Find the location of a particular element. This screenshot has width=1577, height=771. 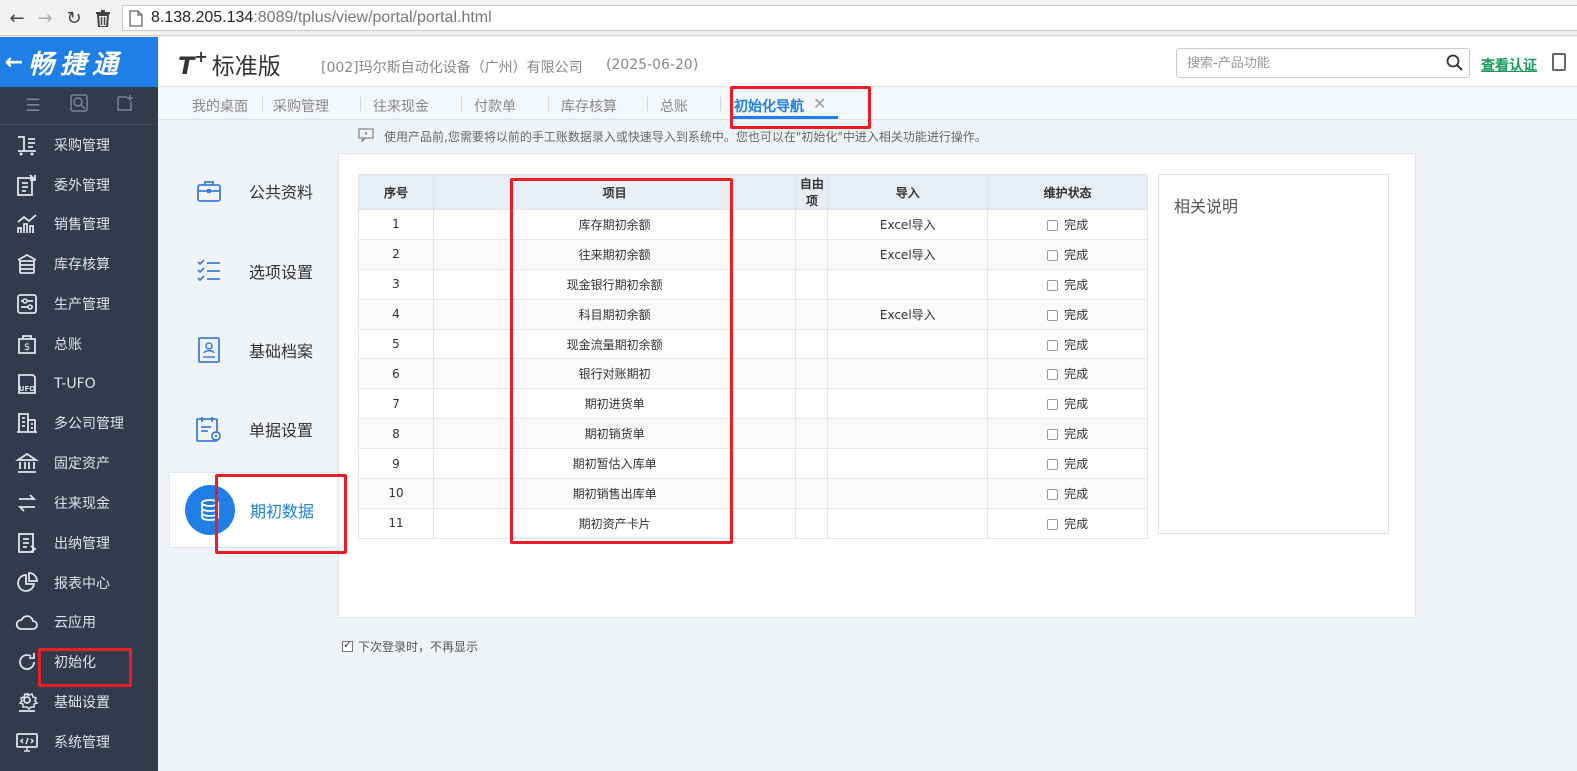

sidebar-item-inventory: 库存核算 is located at coordinates (79, 264).